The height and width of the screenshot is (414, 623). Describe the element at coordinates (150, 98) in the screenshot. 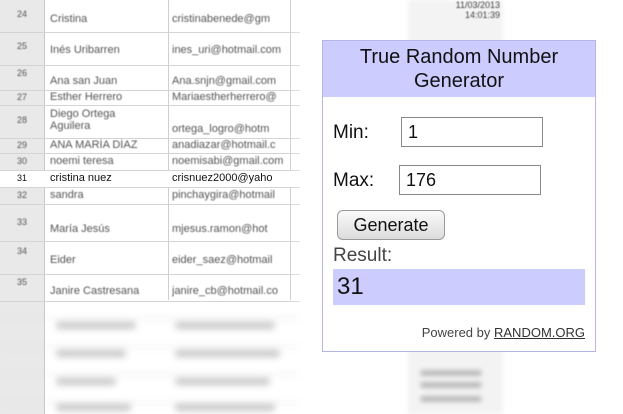

I see `table-row: 27 Esther Herrero Mariaestherherrero@` at that location.